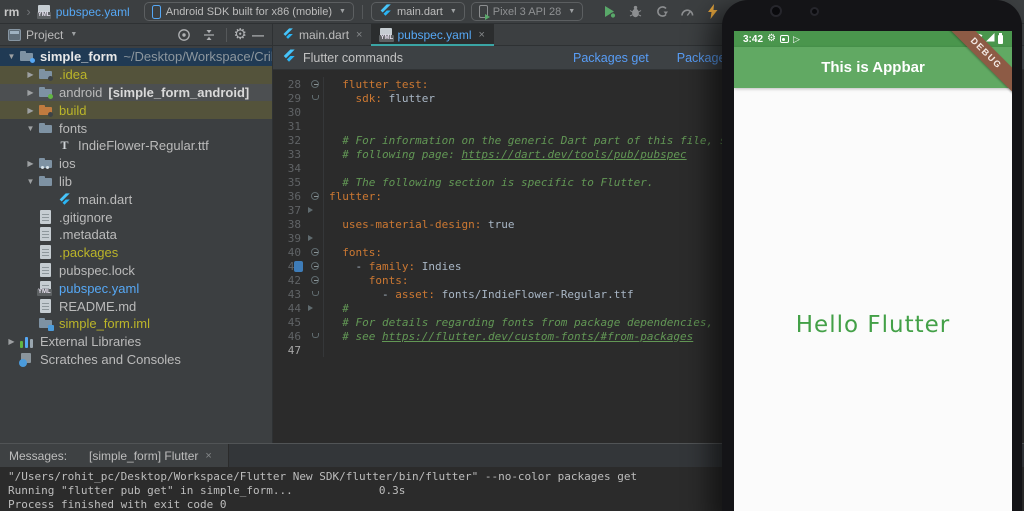 The image size is (1024, 511). What do you see at coordinates (484, 12) in the screenshot?
I see `virtual-device-icon` at bounding box center [484, 12].